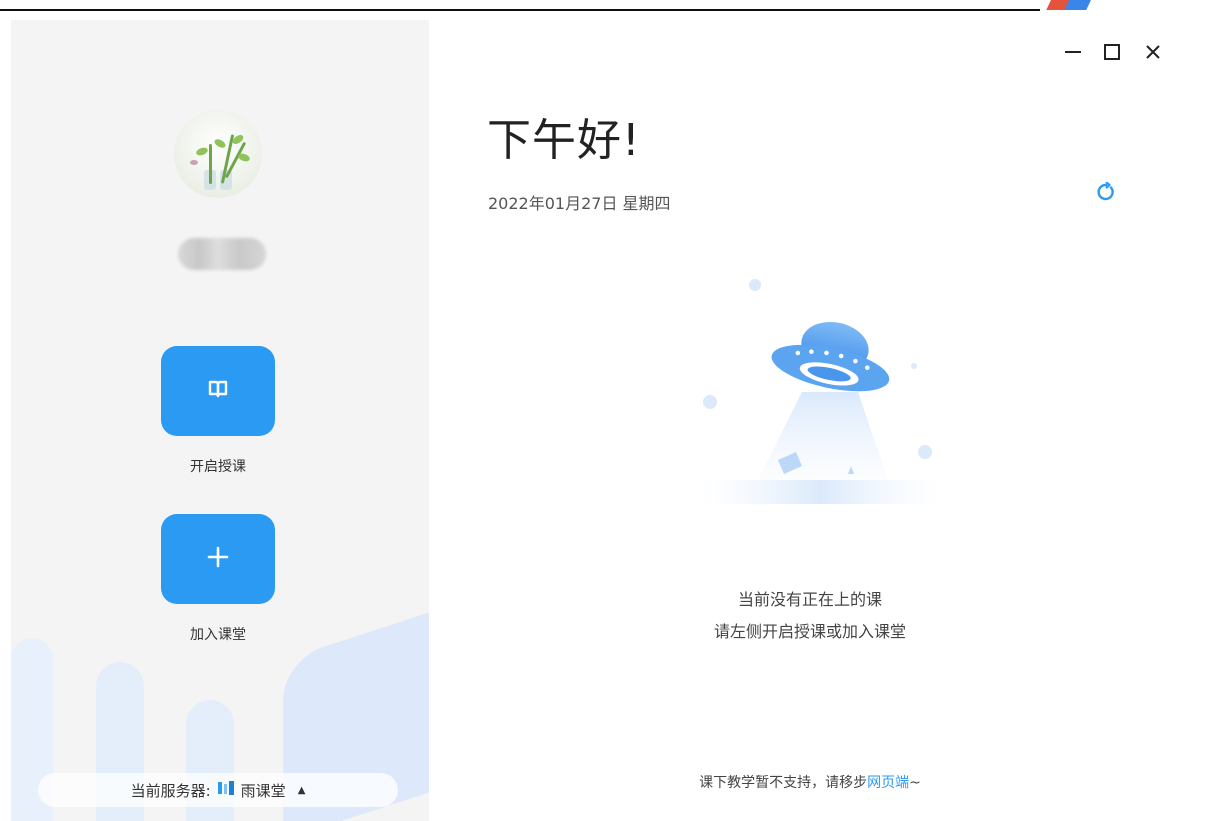 The image size is (1206, 821). Describe the element at coordinates (263, 790) in the screenshot. I see `server-name: 雨课堂` at that location.